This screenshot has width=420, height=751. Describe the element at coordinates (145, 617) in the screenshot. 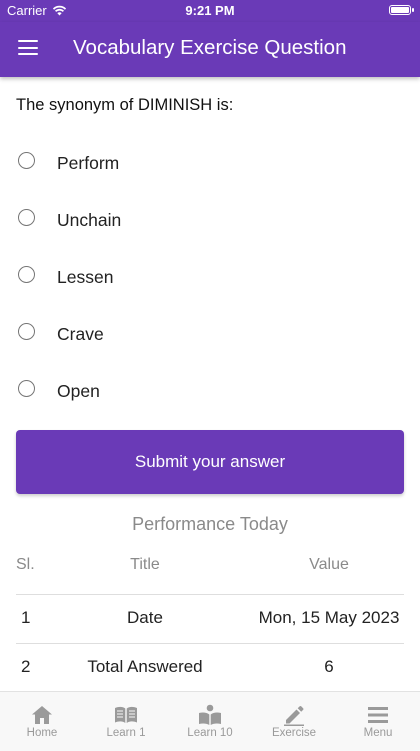

I see `table-cell-title: Date` at that location.